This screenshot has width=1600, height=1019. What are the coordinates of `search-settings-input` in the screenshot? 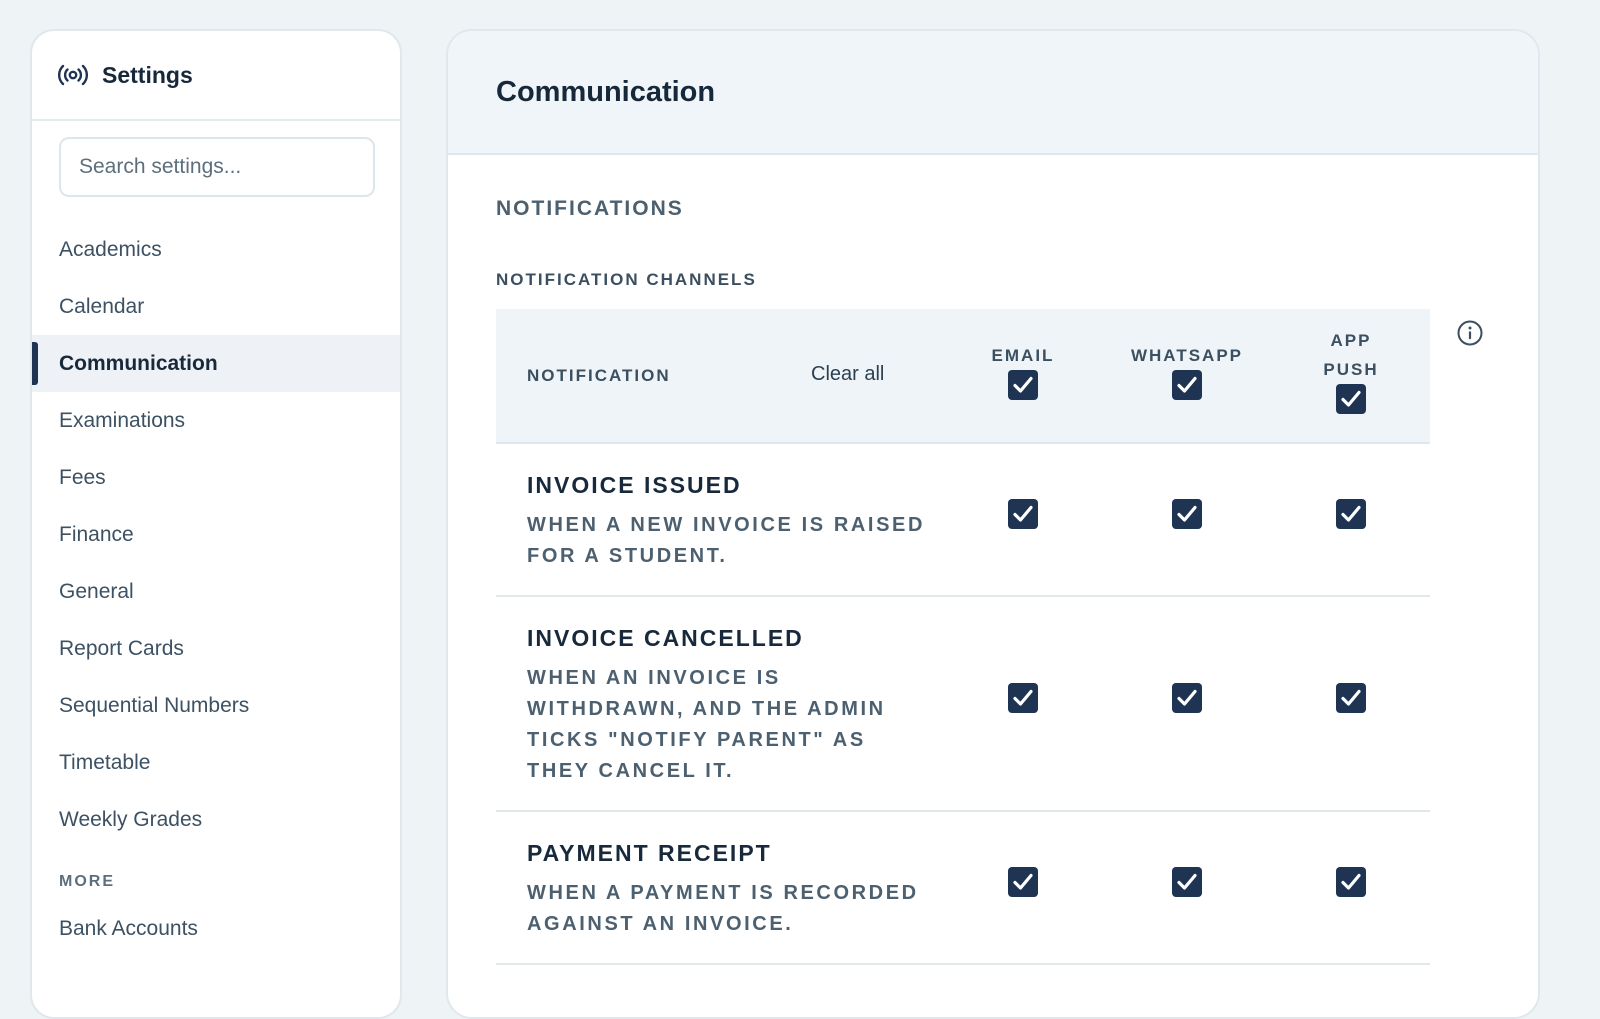 It's located at (217, 167).